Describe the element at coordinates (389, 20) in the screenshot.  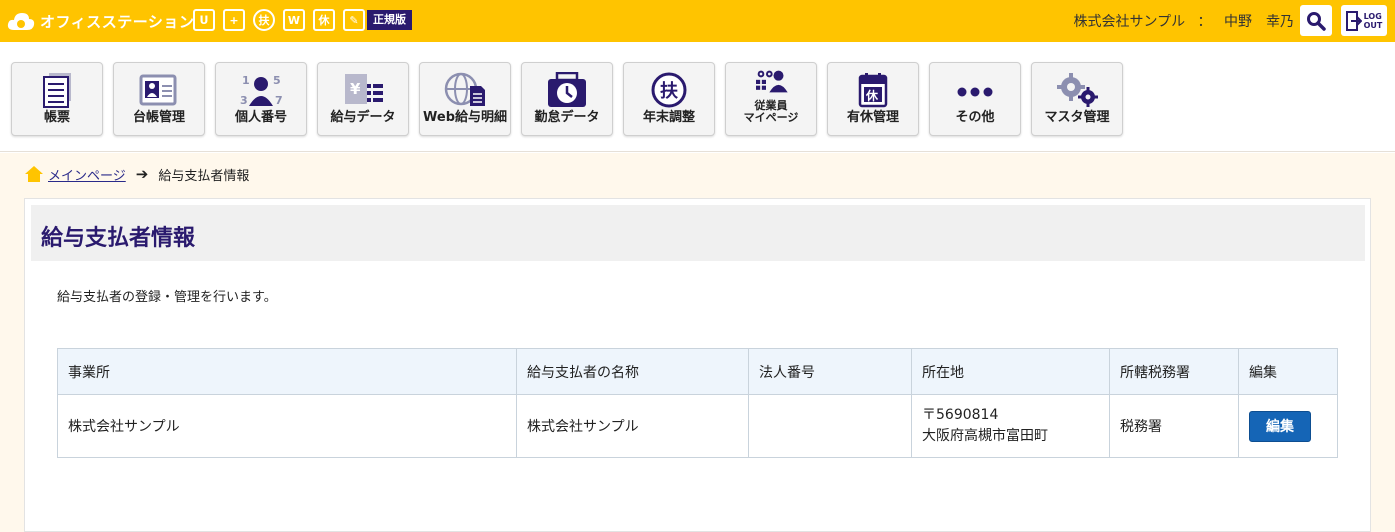
I see `edition-badge: 正規版` at that location.